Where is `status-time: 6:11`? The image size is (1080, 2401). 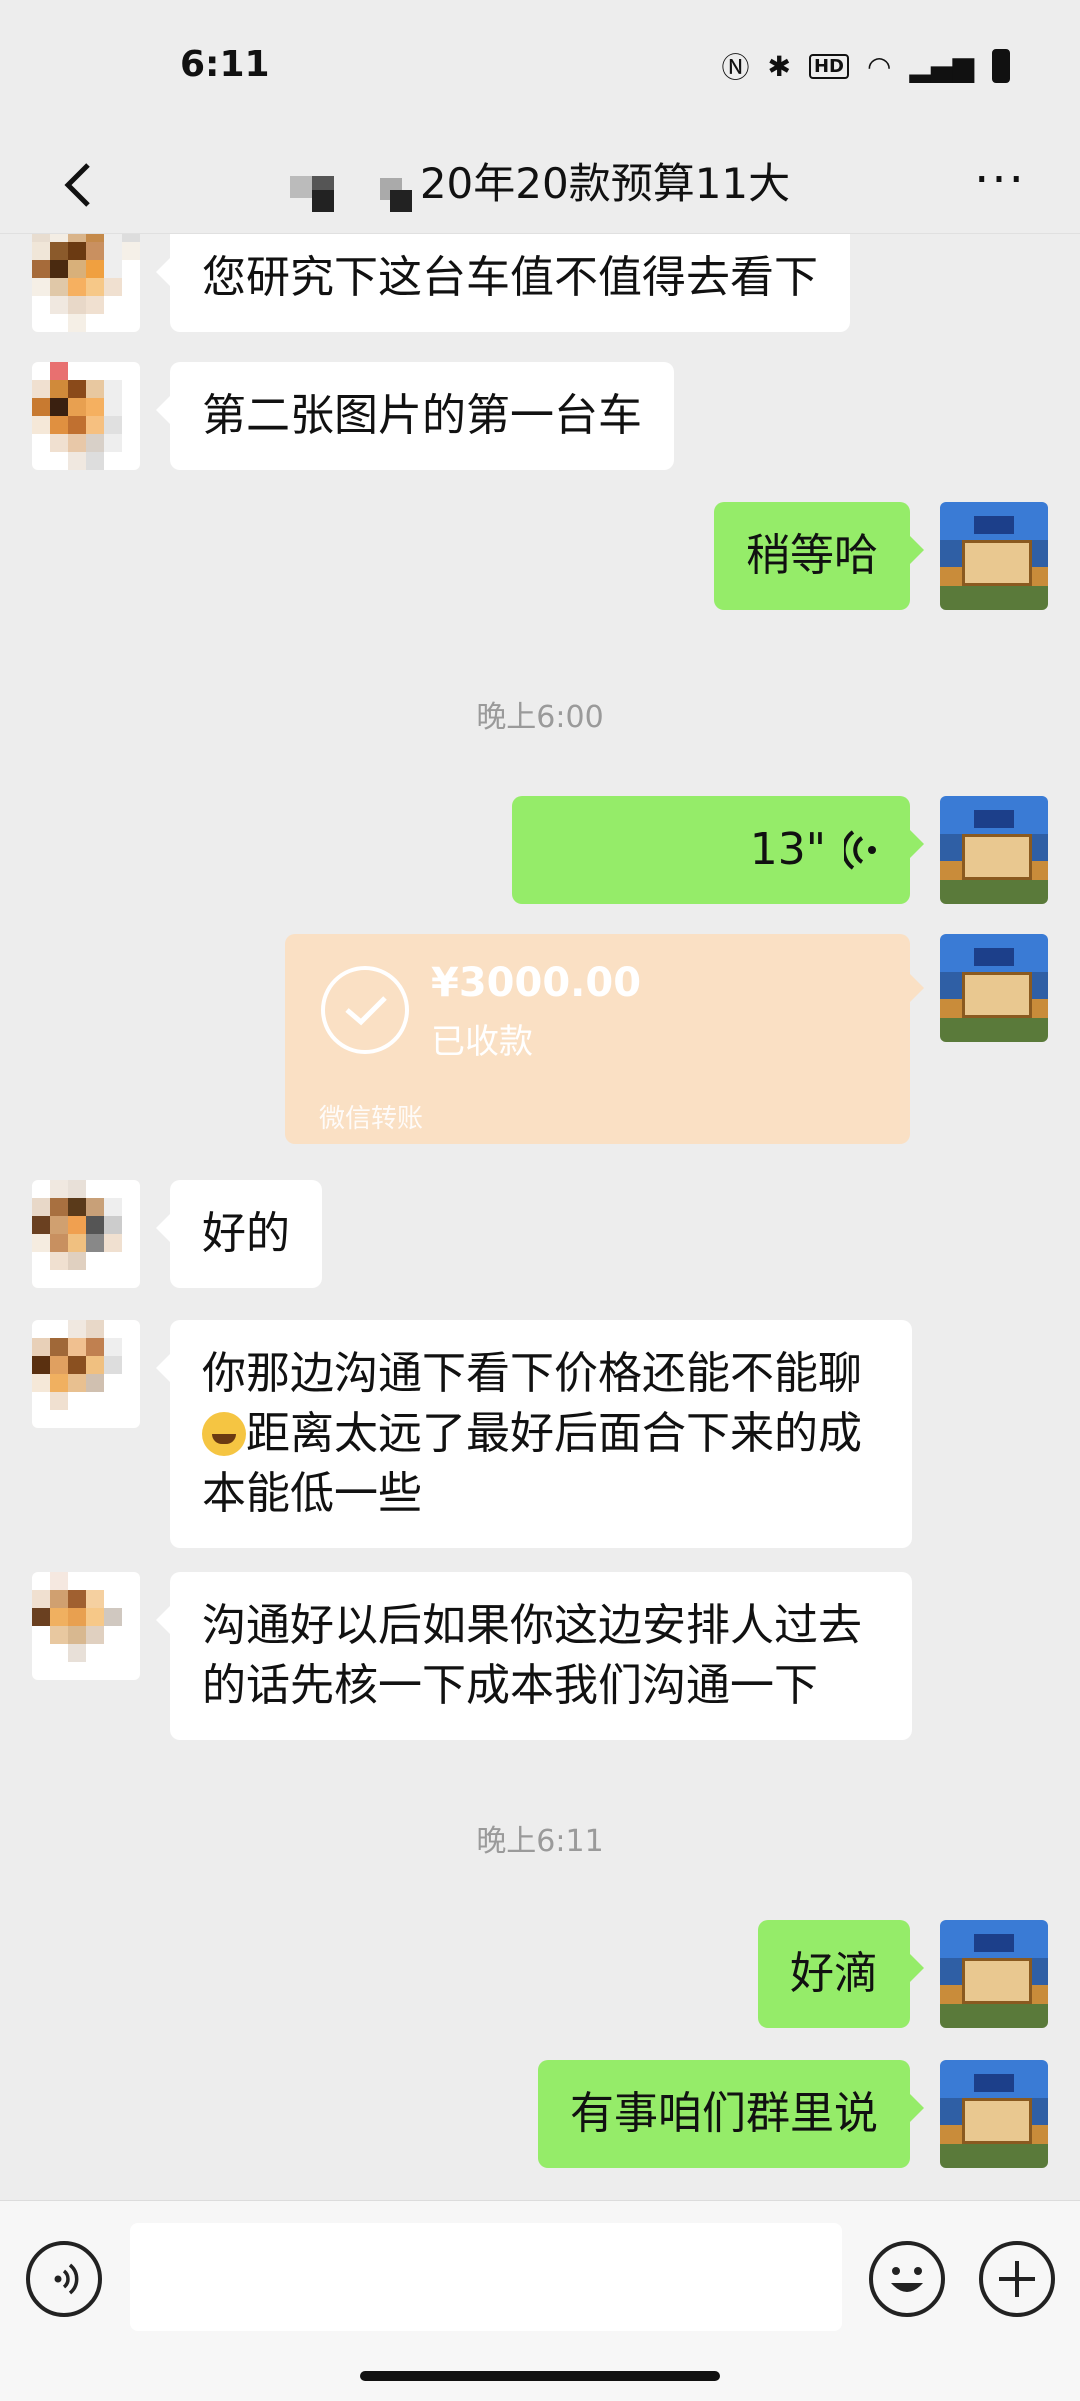
status-time: 6:11 is located at coordinates (225, 64).